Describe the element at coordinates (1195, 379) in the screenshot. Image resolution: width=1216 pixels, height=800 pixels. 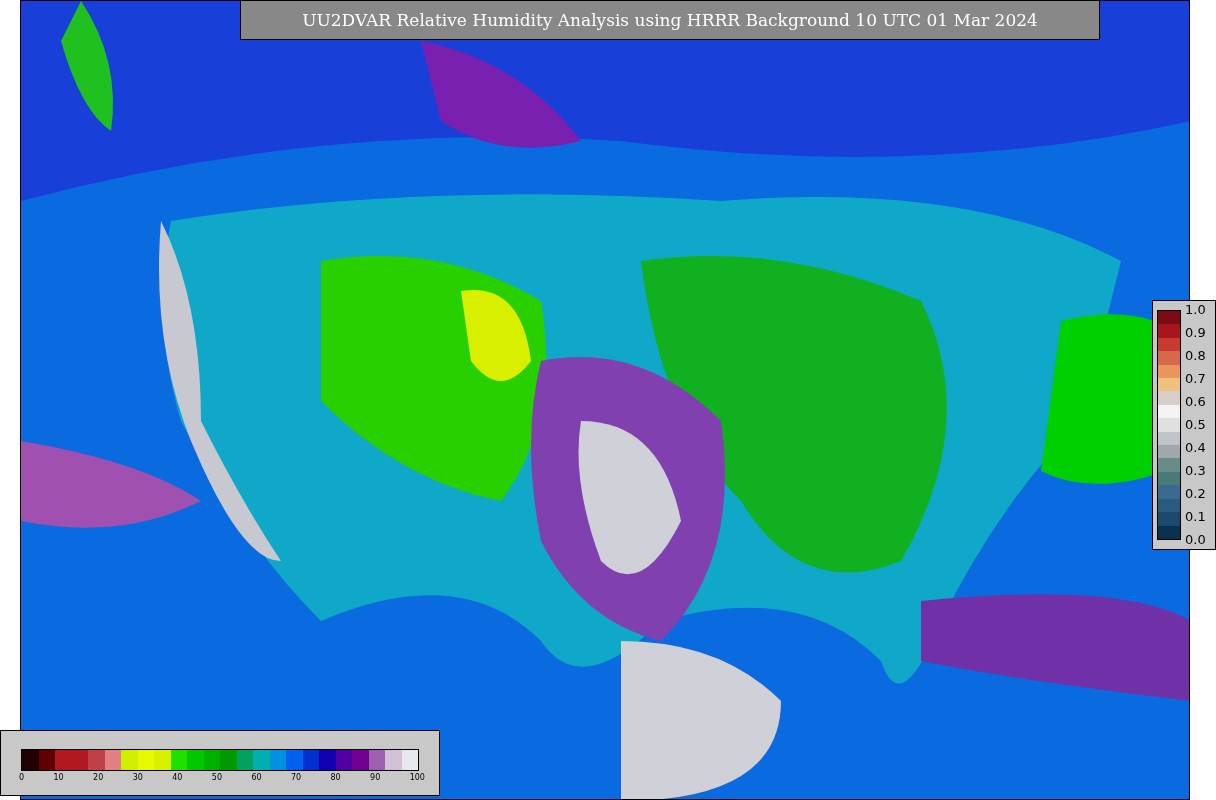
I see `scale-label: 0.7` at that location.